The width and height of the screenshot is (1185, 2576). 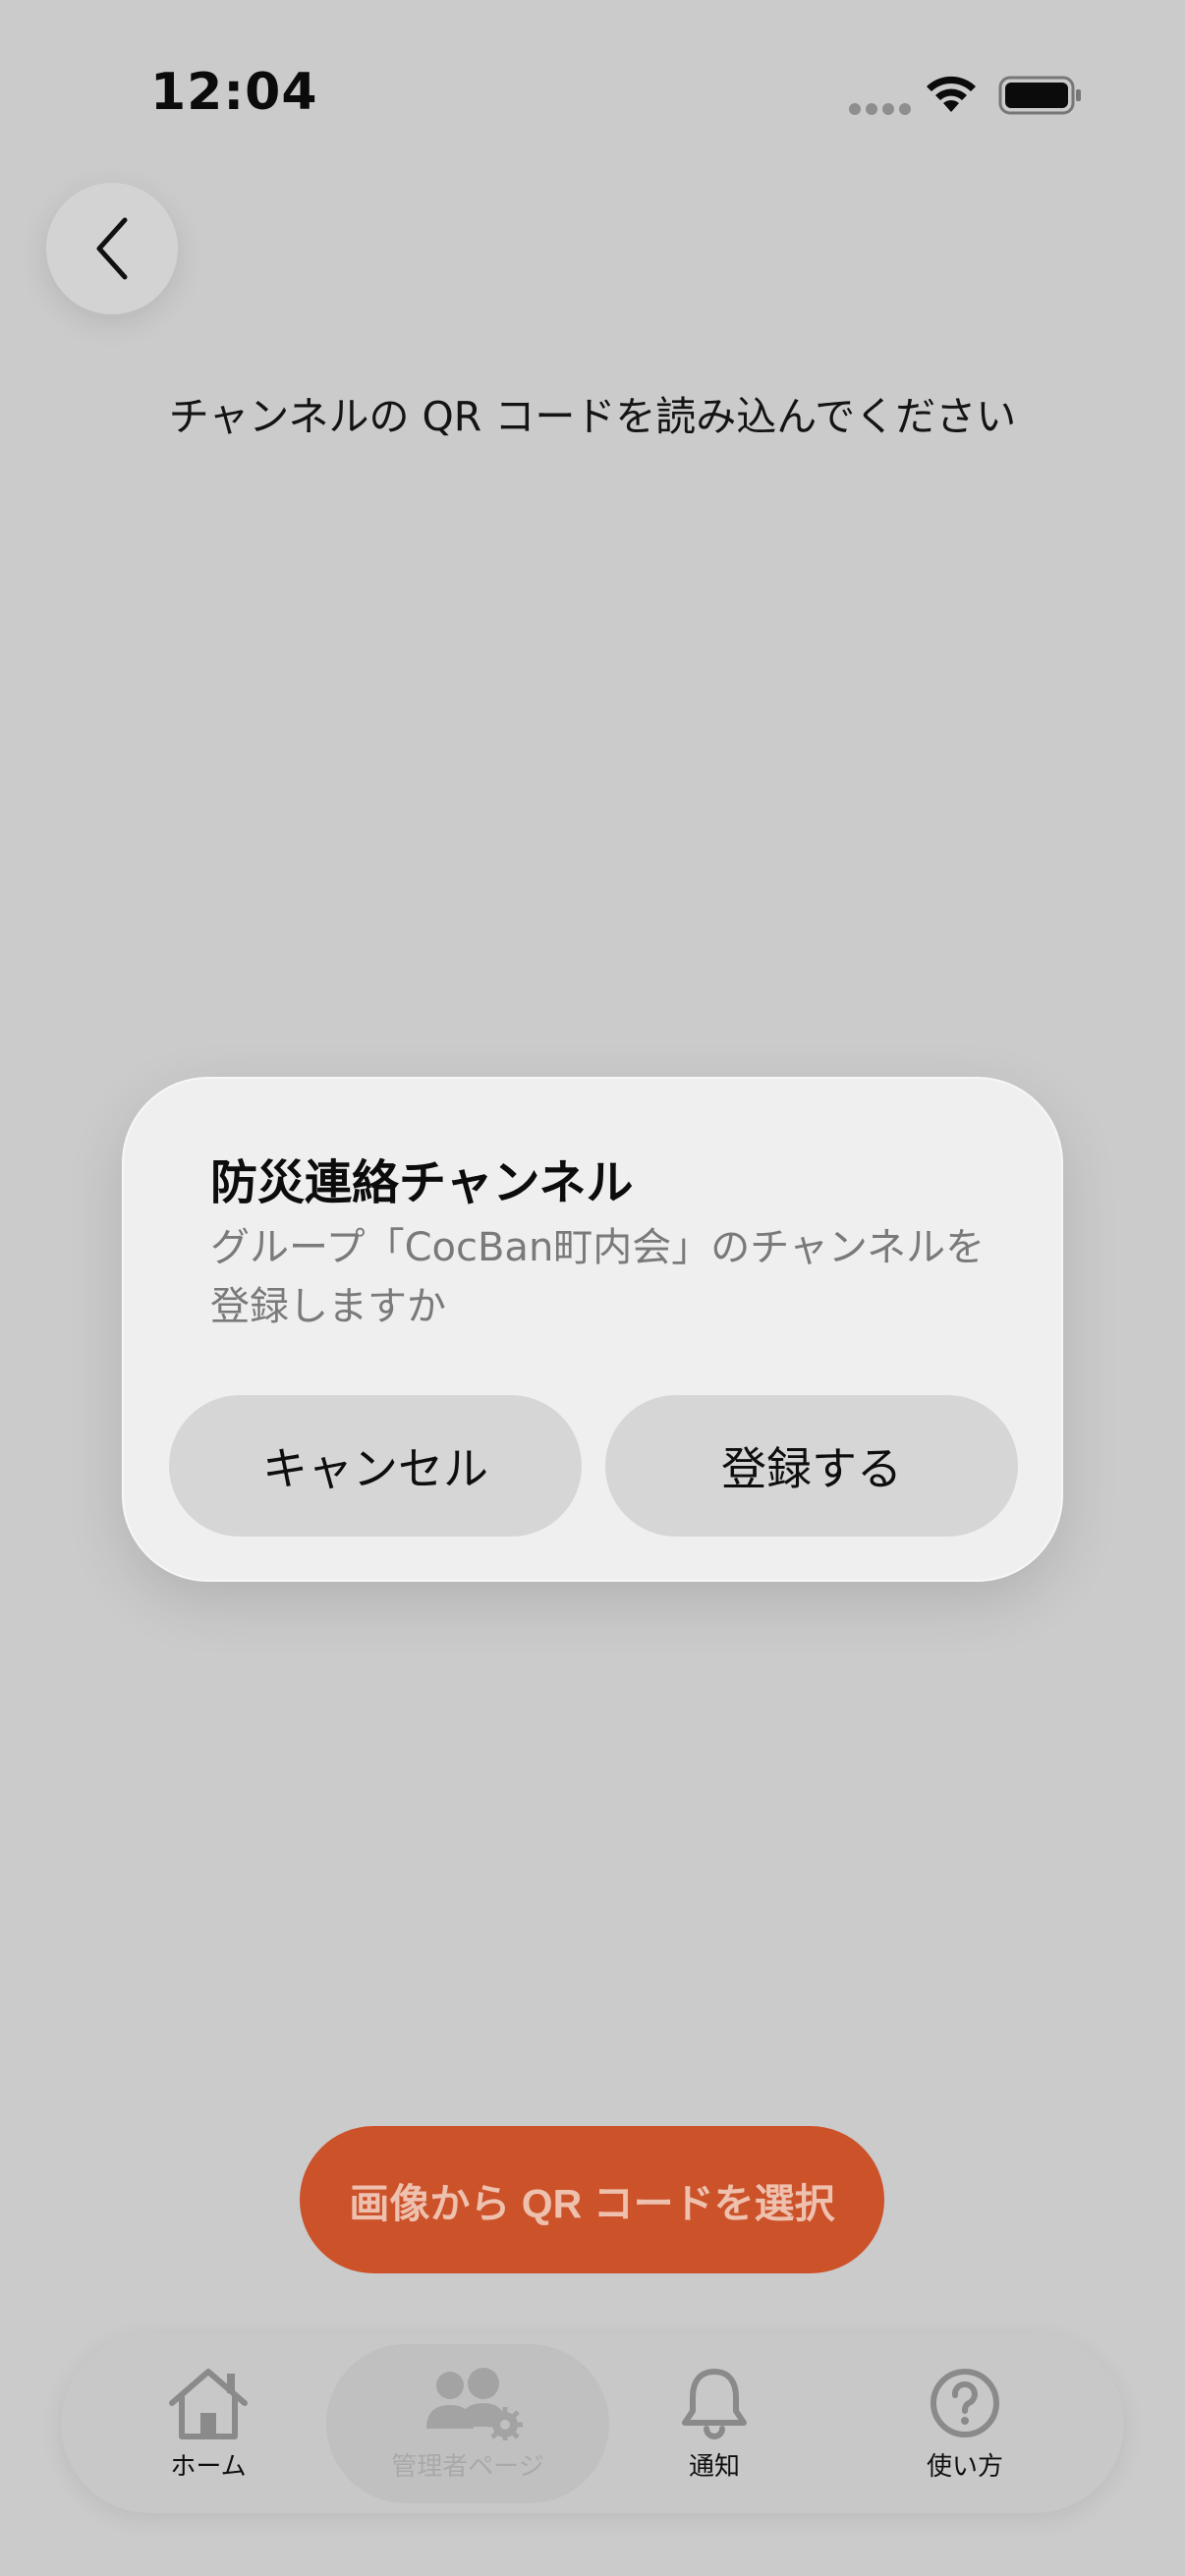 I want to click on select-qr-from-image-button: 画像から QR コードを選択, so click(x=592, y=2199).